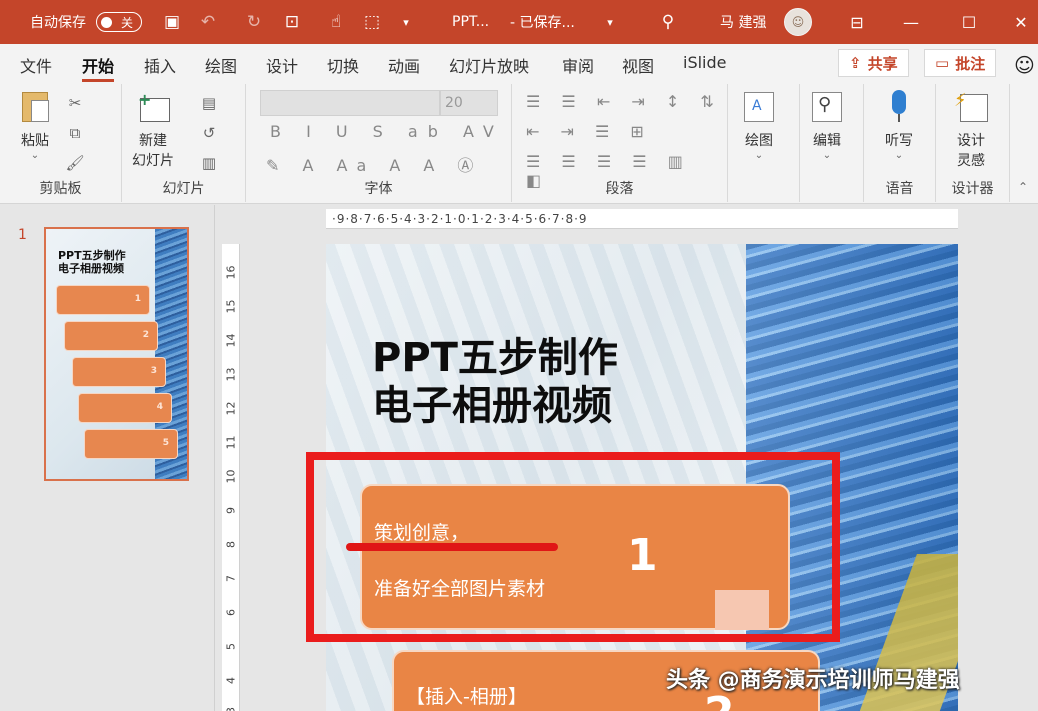 This screenshot has height=711, width=1038. What do you see at coordinates (374, 164) in the screenshot?
I see `font-color-buttons: ✎ A Aa A A Ⓐ` at bounding box center [374, 164].